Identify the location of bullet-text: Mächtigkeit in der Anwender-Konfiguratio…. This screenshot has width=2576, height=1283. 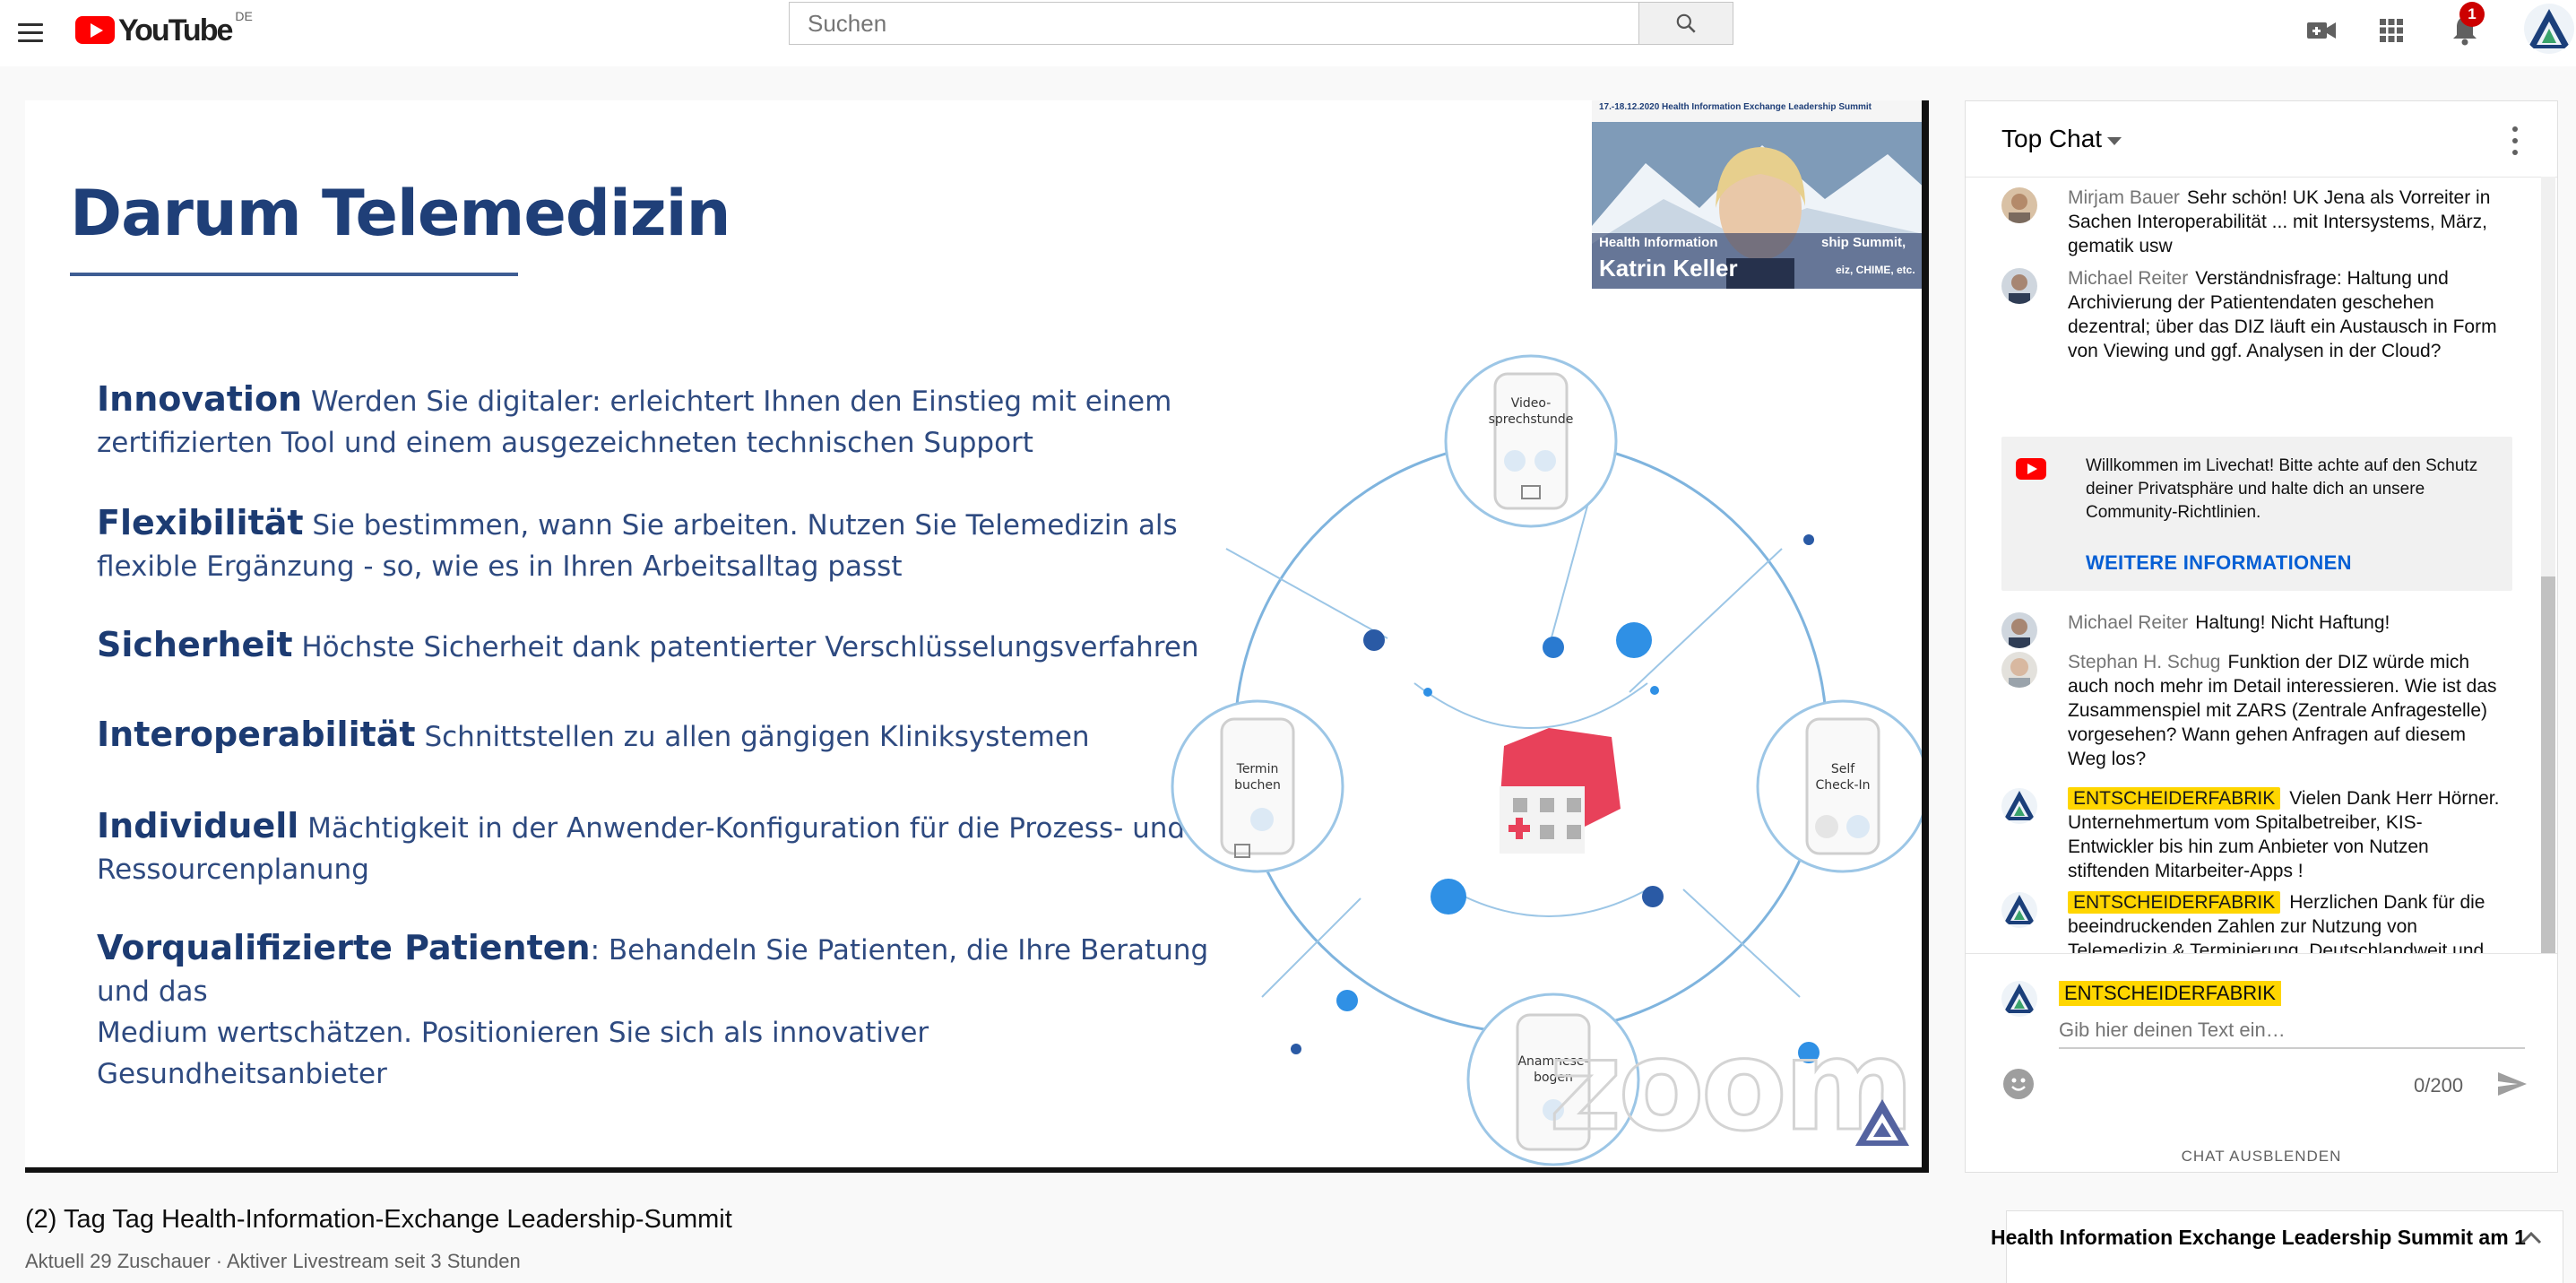
(742, 828).